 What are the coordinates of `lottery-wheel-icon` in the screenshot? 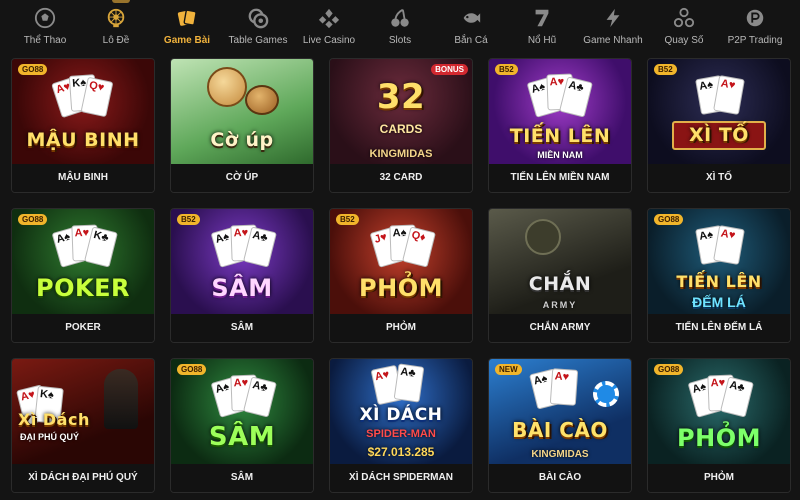 It's located at (116, 18).